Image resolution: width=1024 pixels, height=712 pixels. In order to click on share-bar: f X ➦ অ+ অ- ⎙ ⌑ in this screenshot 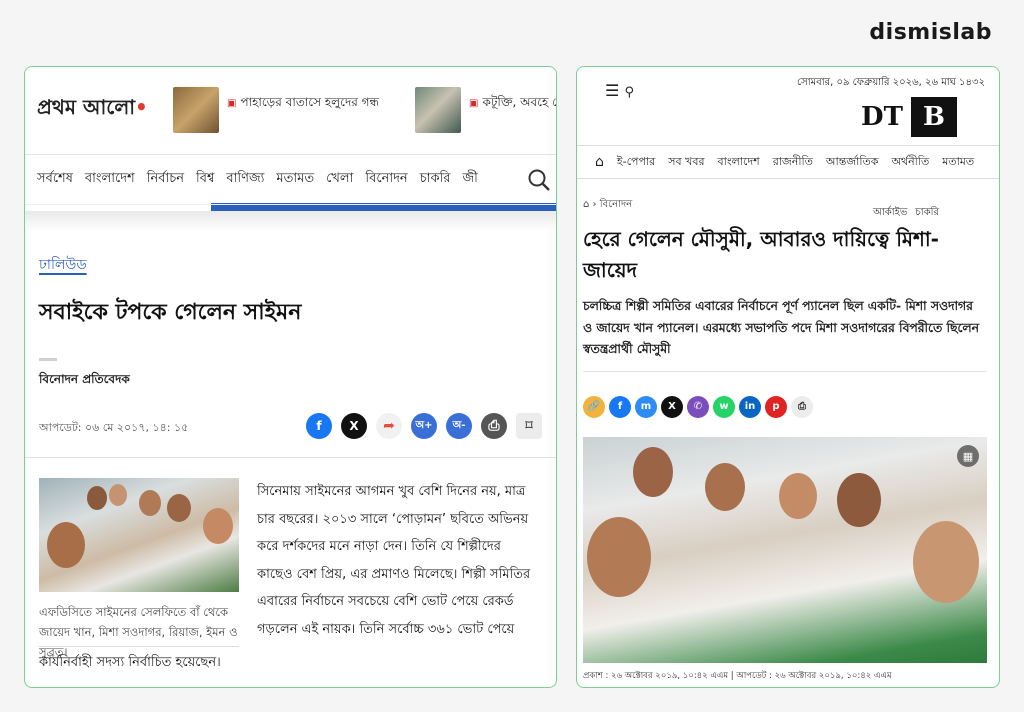, I will do `click(424, 426)`.